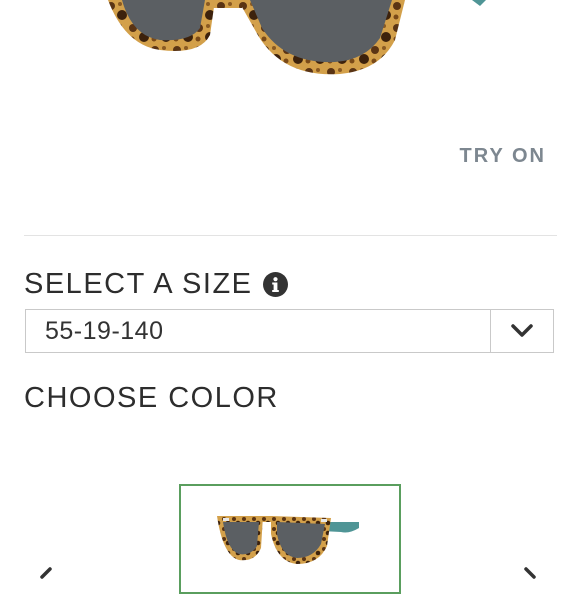 The image size is (580, 597). What do you see at coordinates (290, 539) in the screenshot?
I see `color-swatch-selected` at bounding box center [290, 539].